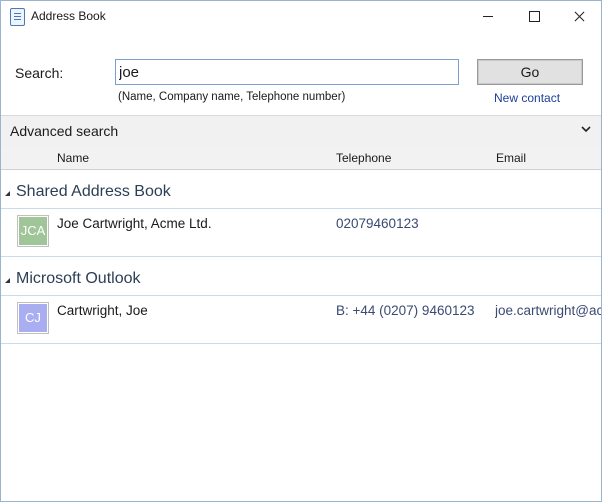  Describe the element at coordinates (301, 16) in the screenshot. I see `title-bar: Address Book` at that location.